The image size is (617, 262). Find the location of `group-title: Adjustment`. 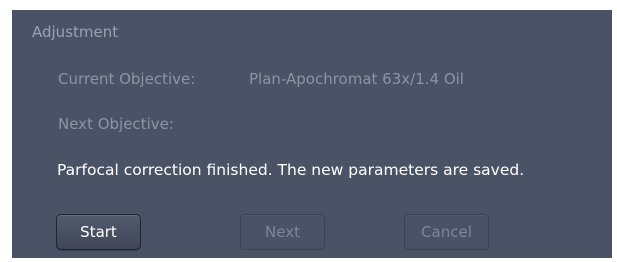

group-title: Adjustment is located at coordinates (75, 32).